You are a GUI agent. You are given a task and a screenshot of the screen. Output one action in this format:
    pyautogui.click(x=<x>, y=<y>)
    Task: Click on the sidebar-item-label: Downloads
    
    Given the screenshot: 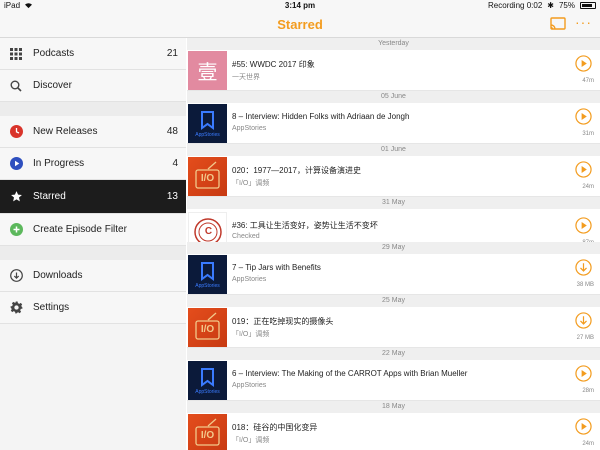 What is the action you would take?
    pyautogui.click(x=58, y=275)
    